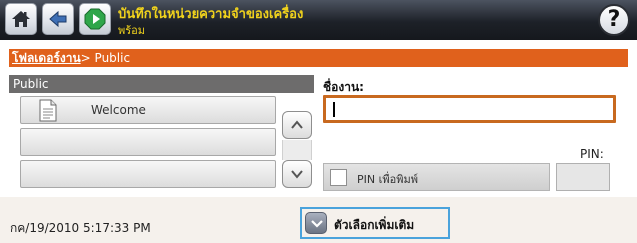 The width and height of the screenshot is (637, 243). Describe the element at coordinates (436, 177) in the screenshot. I see `pin-to-print-checkbox: PIN เพื่อพิมพ์` at that location.